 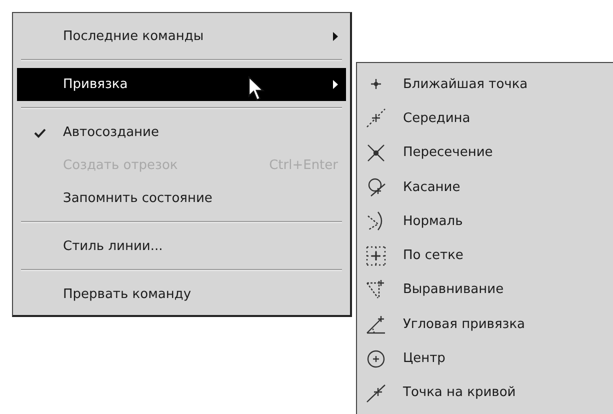 What do you see at coordinates (376, 359) in the screenshot?
I see `center-icon` at bounding box center [376, 359].